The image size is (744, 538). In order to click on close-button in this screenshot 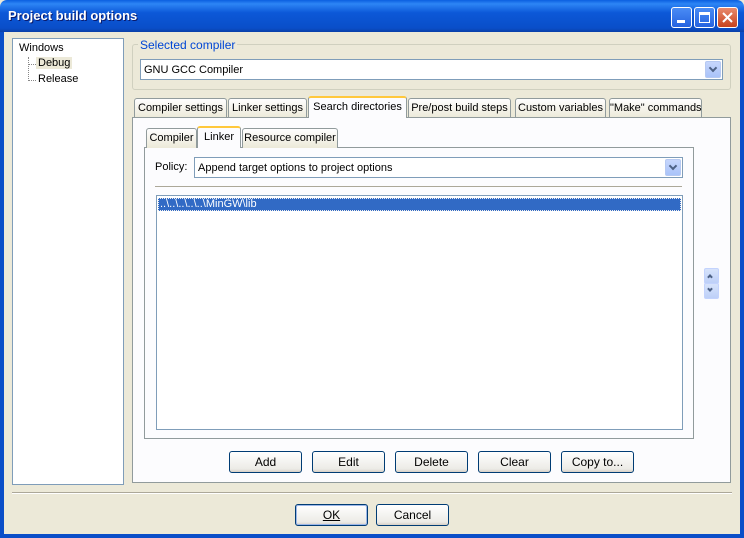, I will do `click(727, 17)`.